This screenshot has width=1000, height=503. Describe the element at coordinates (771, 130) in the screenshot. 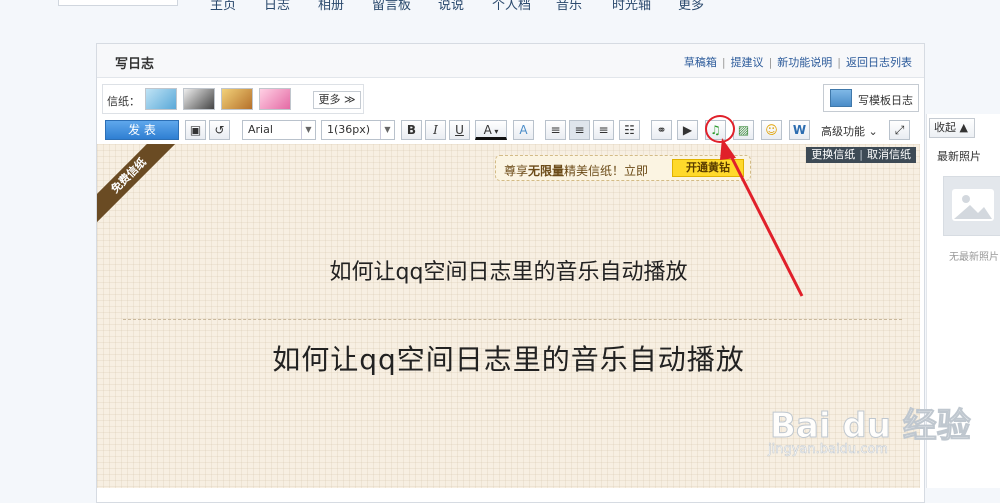

I see `emoji-icon: ☺` at that location.